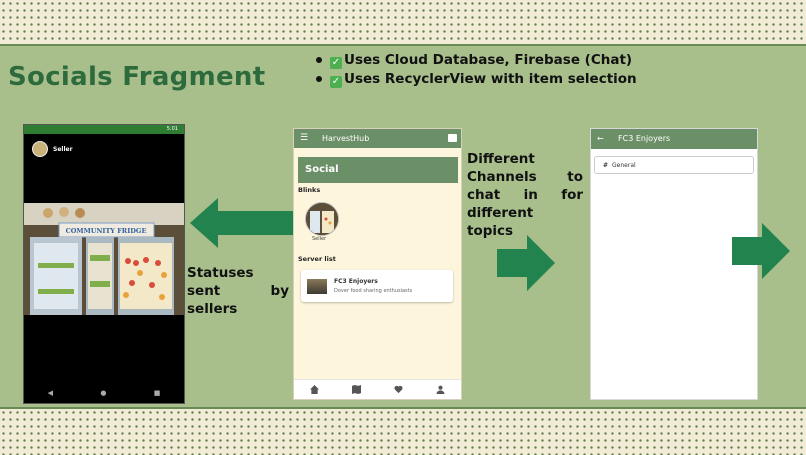 Image resolution: width=806 pixels, height=455 pixels. What do you see at coordinates (624, 165) in the screenshot?
I see `channel-name: General` at bounding box center [624, 165].